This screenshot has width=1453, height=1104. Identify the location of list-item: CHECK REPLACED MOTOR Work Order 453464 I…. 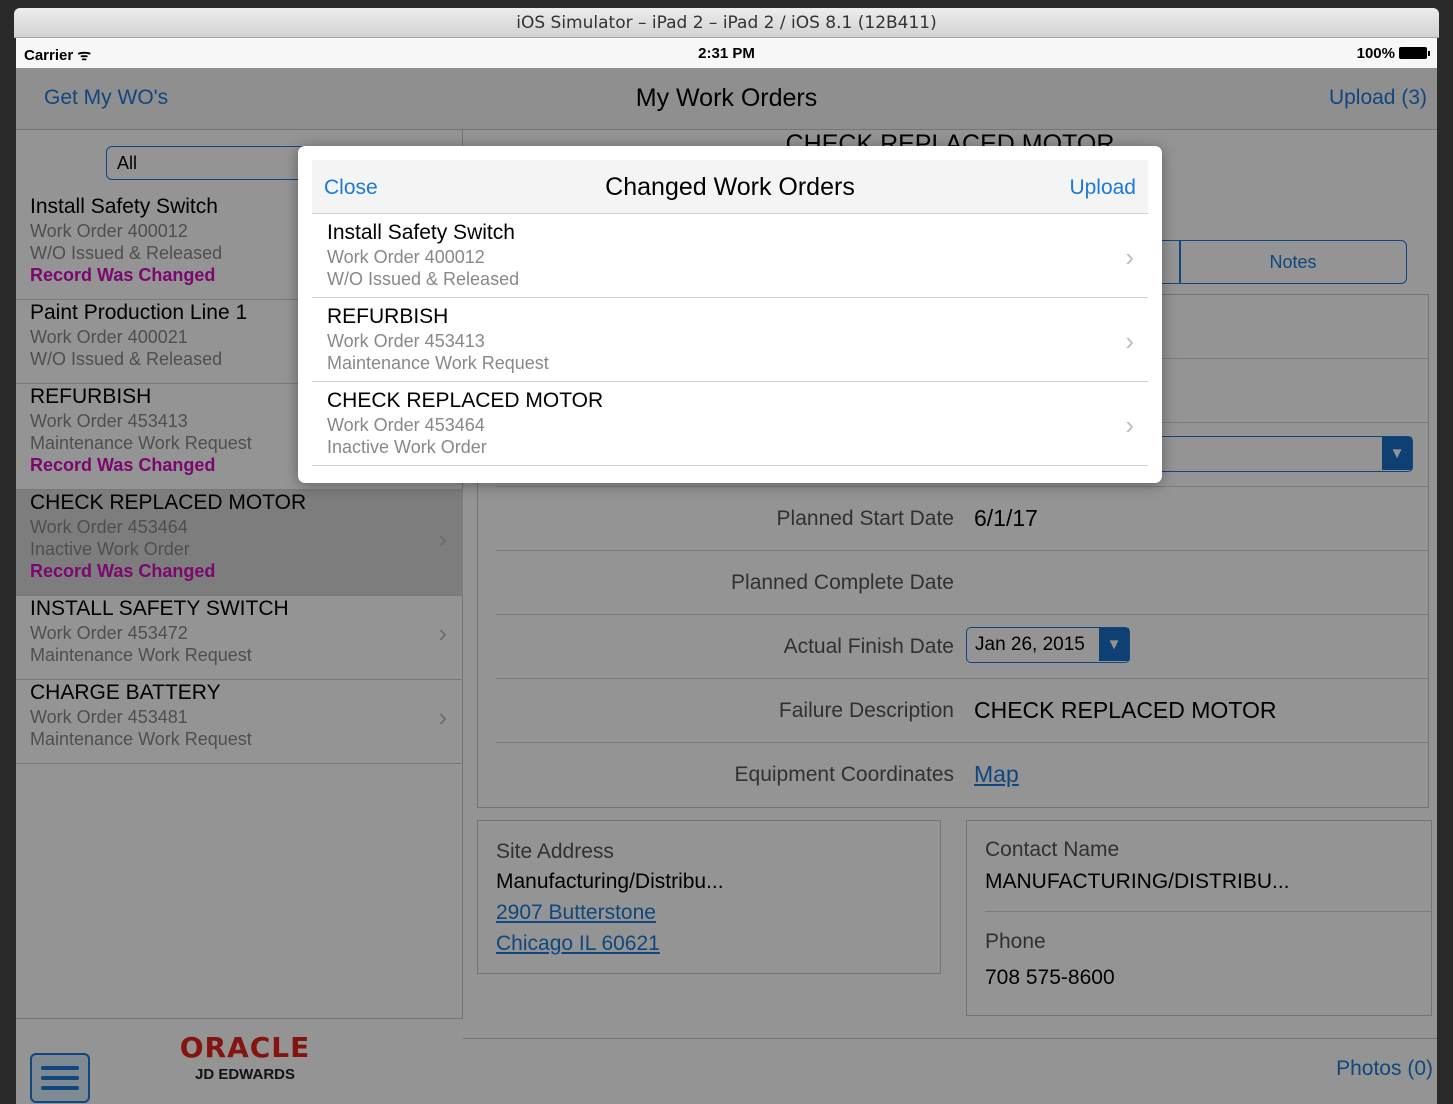
(730, 424).